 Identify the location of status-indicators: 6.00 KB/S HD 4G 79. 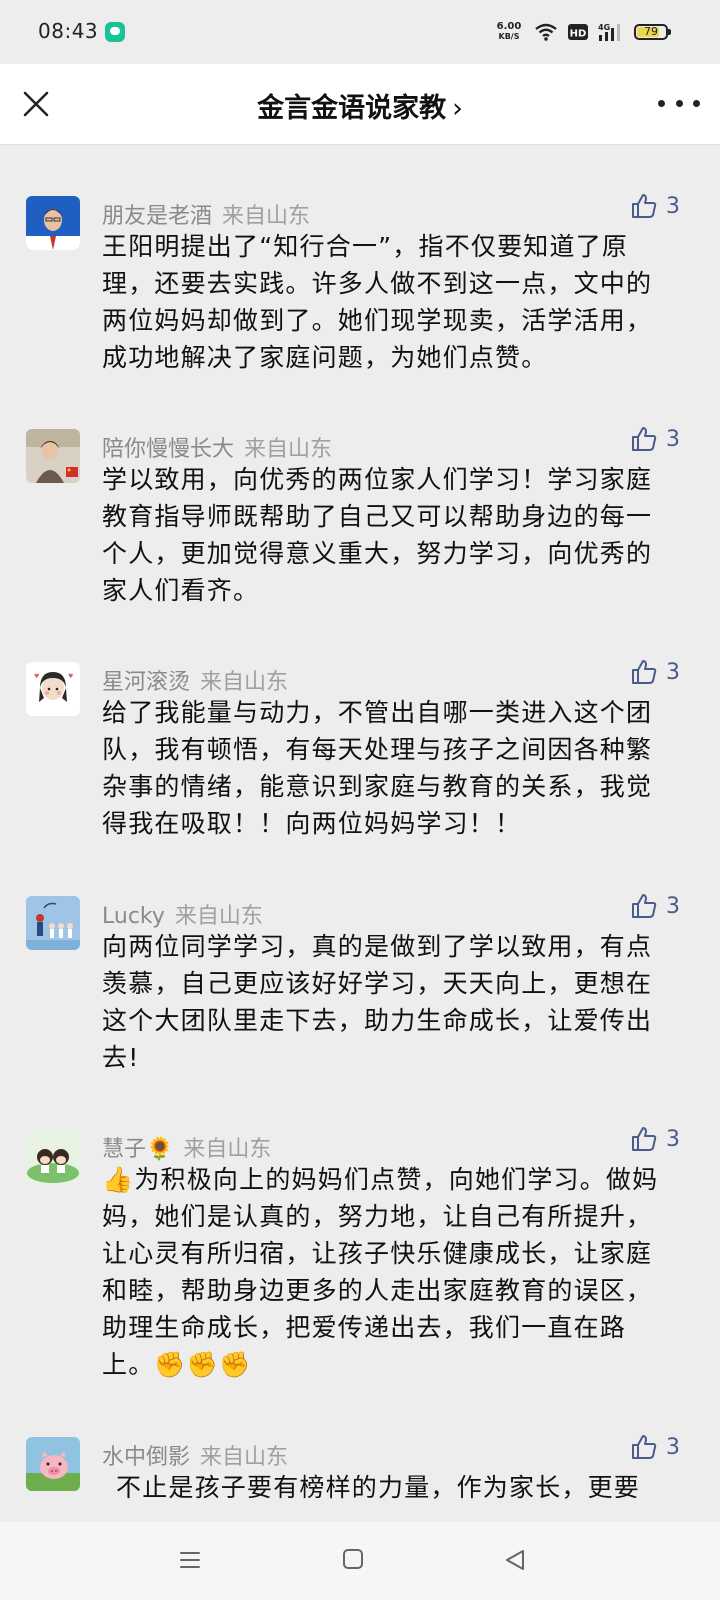
(582, 32).